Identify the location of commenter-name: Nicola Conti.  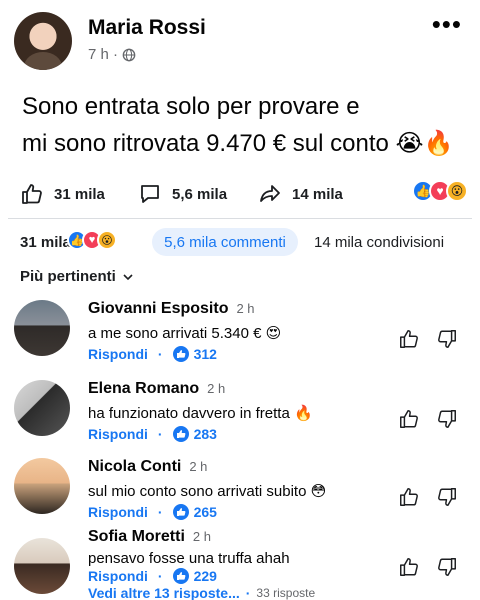
(134, 467).